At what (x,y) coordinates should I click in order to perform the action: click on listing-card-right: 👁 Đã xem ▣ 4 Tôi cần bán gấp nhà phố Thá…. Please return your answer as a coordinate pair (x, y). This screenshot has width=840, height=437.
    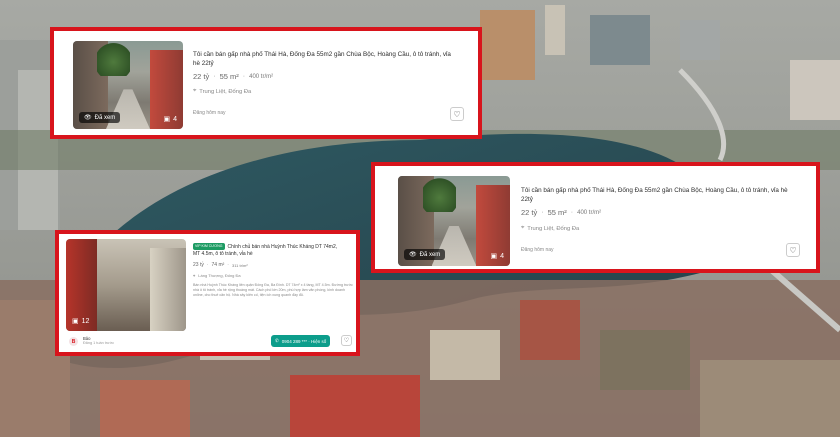
    Looking at the image, I should click on (595, 217).